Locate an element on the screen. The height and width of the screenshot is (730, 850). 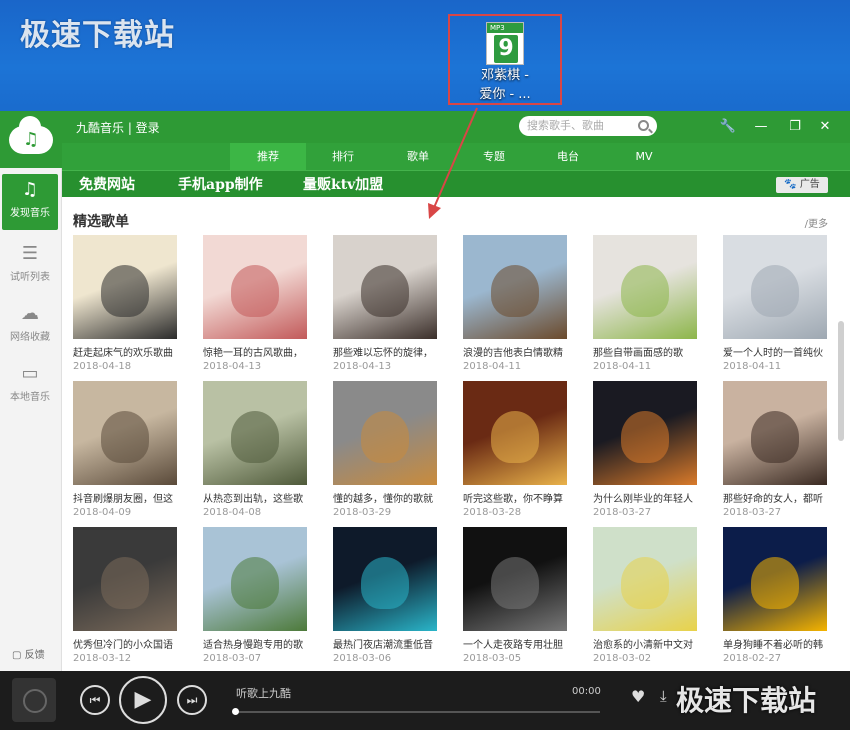
playlist-title: 那些好命的女人，都听 is located at coordinates (775, 499).